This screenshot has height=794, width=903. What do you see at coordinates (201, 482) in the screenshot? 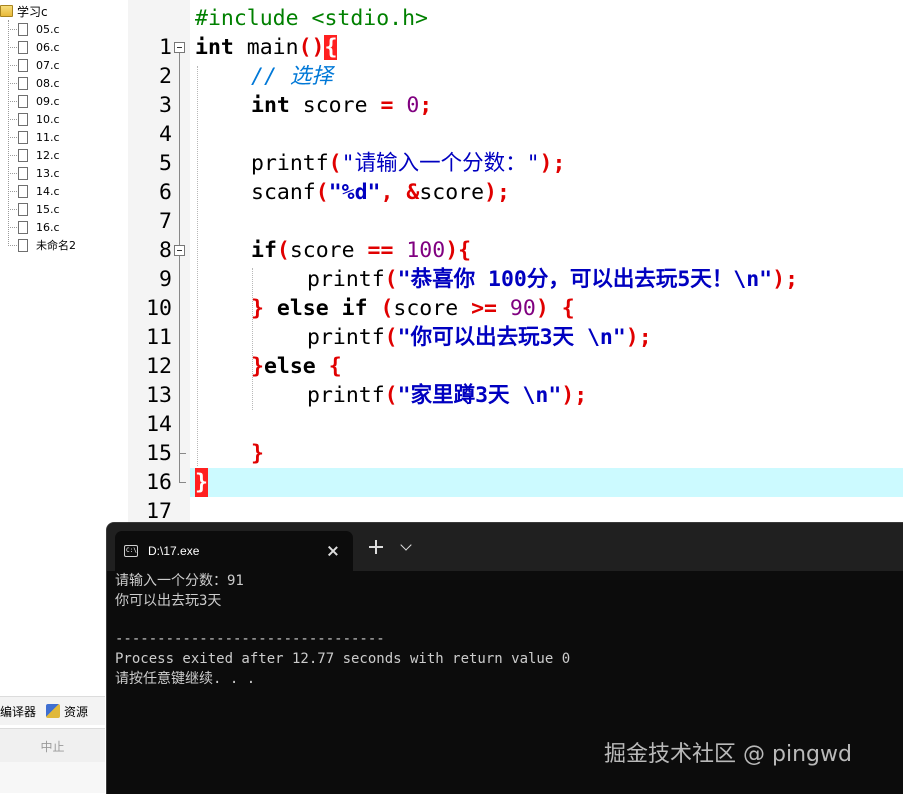
I see `matched-brace: }` at bounding box center [201, 482].